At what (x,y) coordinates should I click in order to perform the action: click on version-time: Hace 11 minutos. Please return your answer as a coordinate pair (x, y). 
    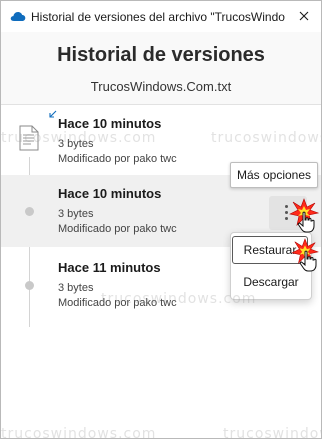
    Looking at the image, I should click on (109, 267).